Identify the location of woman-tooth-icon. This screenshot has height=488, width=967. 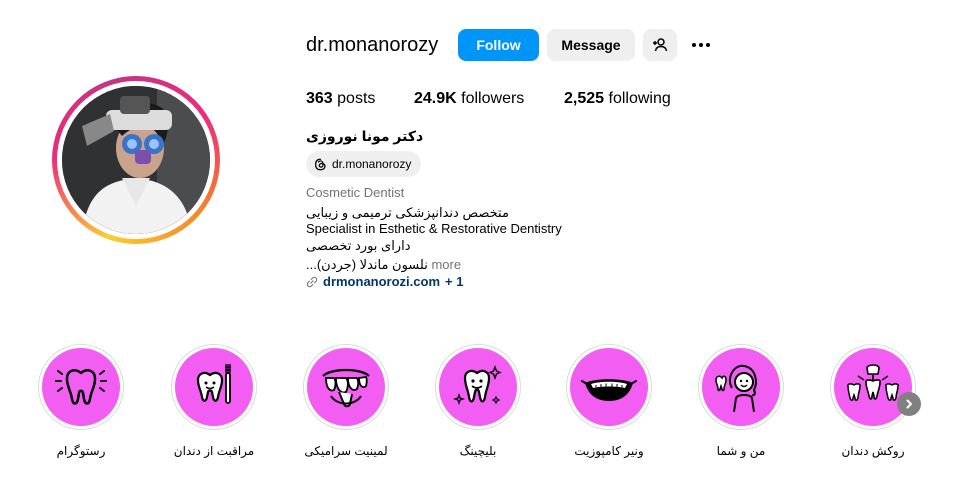
(736, 388).